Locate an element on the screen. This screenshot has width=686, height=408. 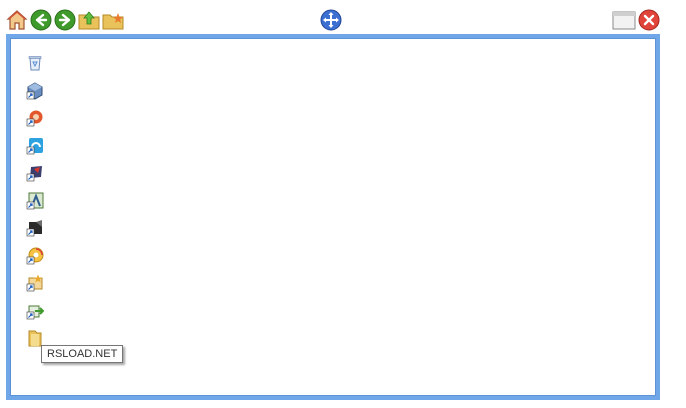
arrow-left-icon is located at coordinates (41, 20).